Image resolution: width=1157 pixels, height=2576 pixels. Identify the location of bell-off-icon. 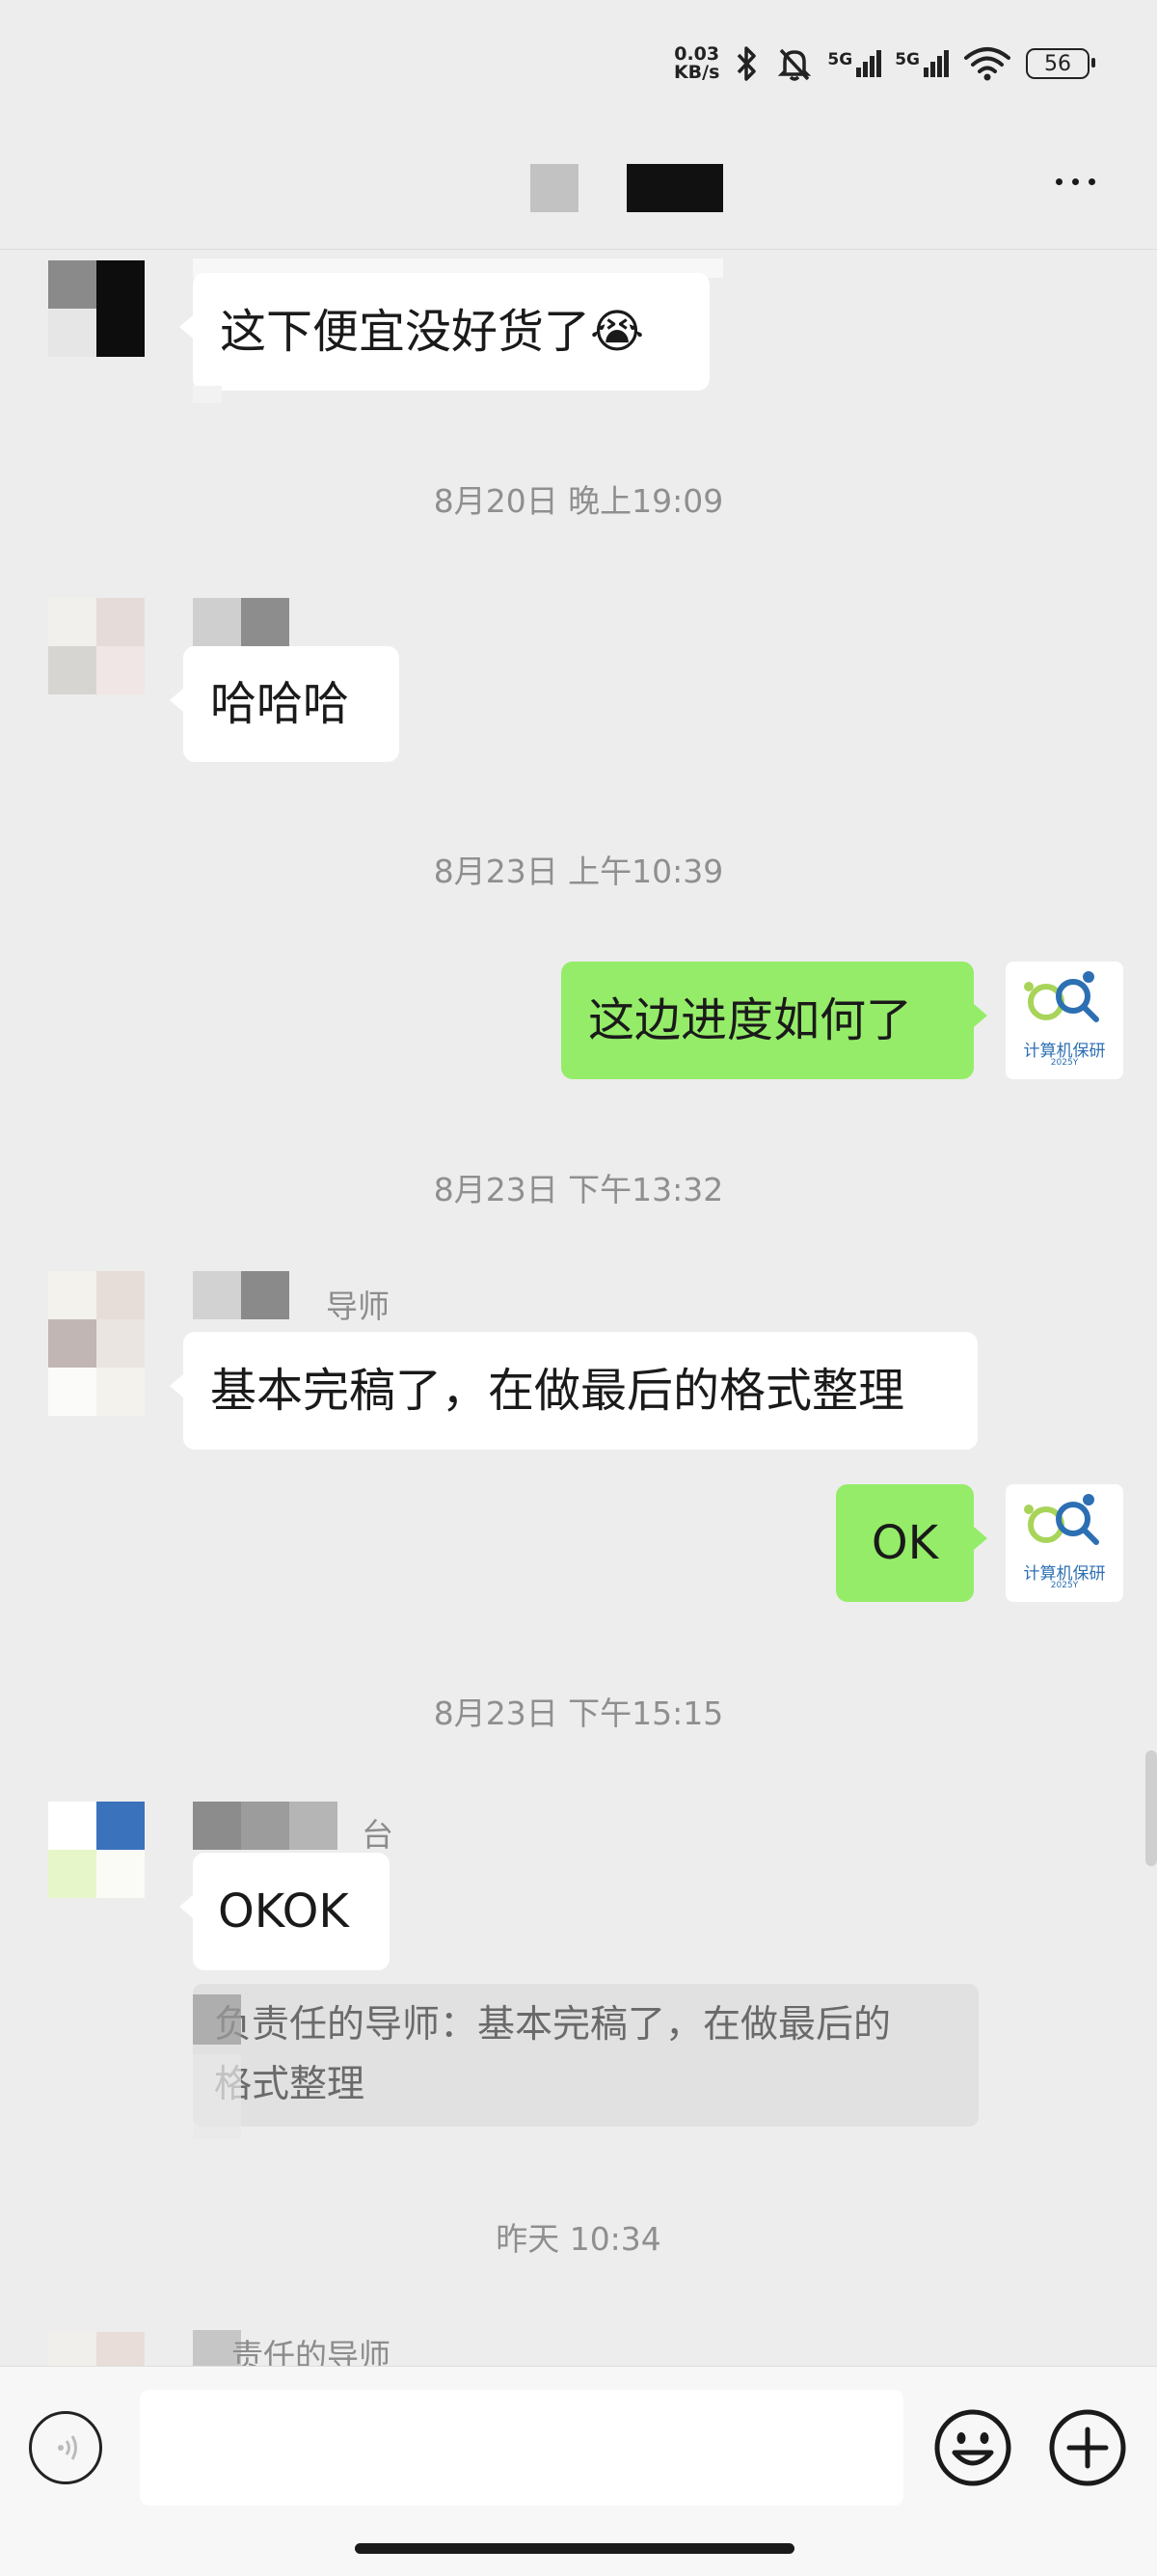
(795, 64).